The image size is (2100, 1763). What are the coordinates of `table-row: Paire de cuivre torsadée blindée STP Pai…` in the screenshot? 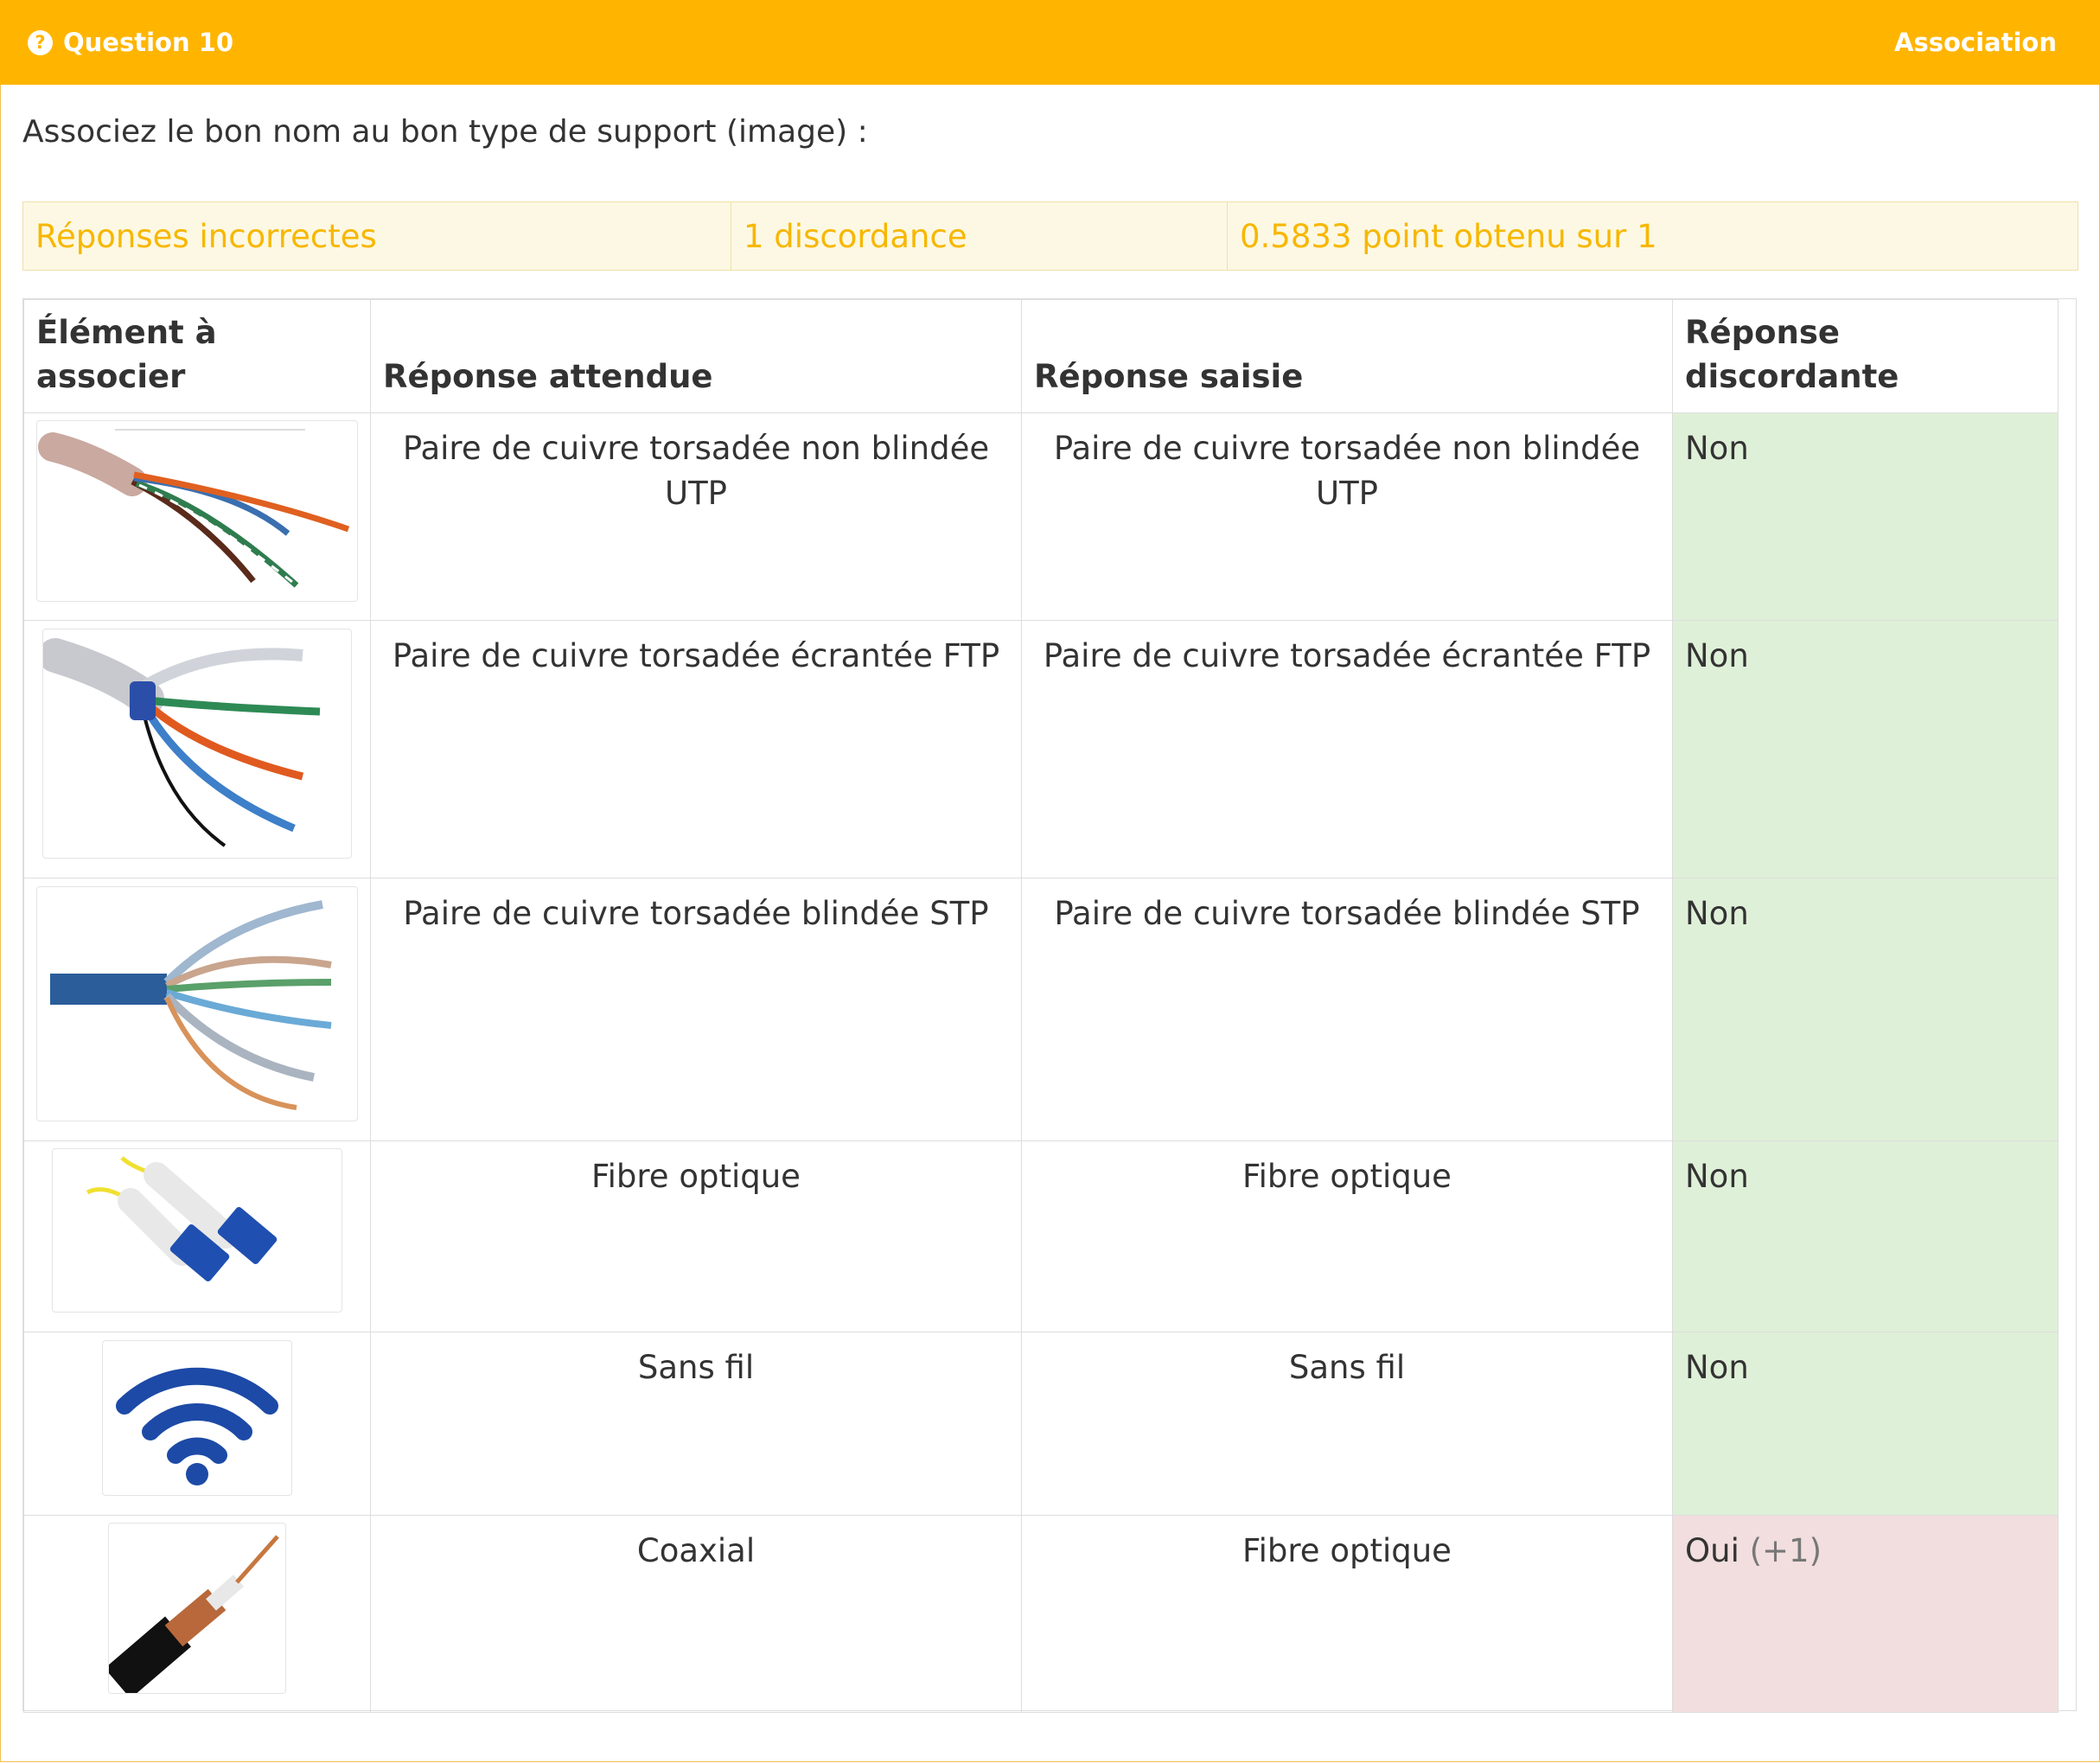 It's located at (1041, 1009).